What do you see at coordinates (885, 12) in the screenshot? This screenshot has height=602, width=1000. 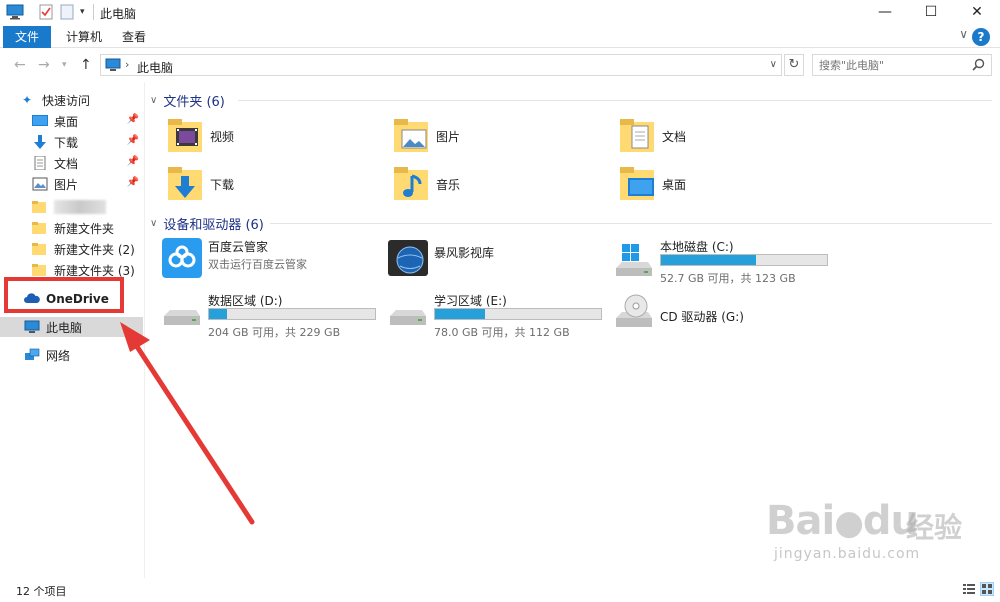 I see `minimize-button: —` at bounding box center [885, 12].